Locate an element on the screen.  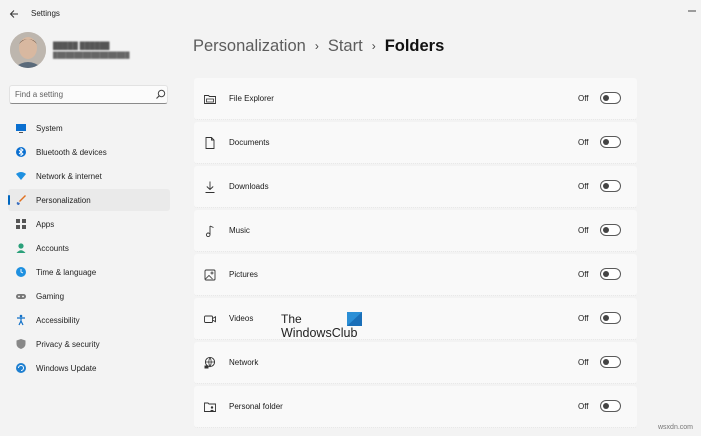
folder-label: Downloads is located at coordinates (249, 186).